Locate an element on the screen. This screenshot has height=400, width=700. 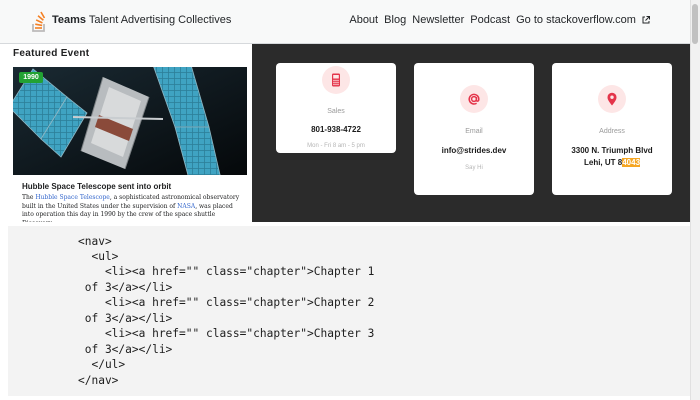
email-address: info@strides.dev is located at coordinates (474, 150).